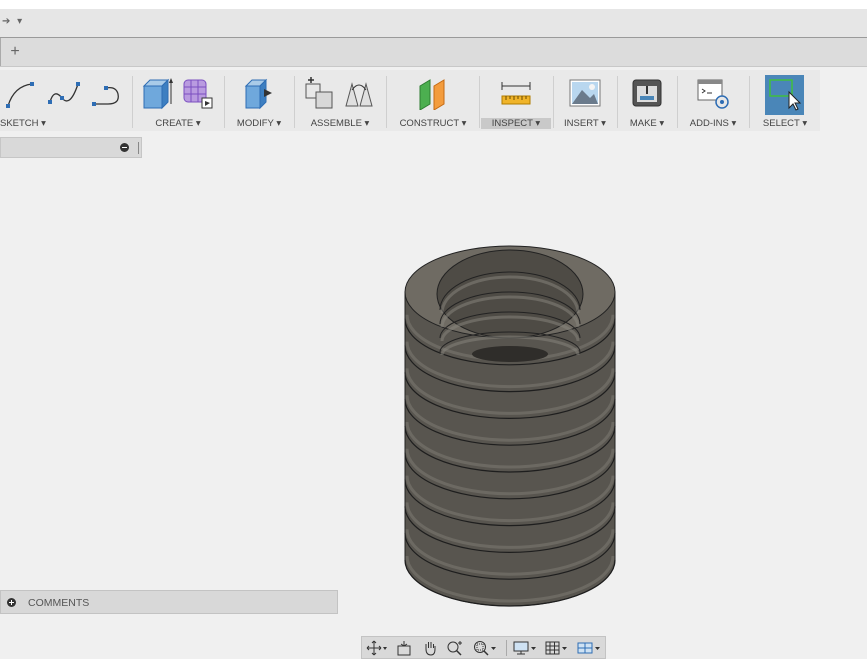  What do you see at coordinates (259, 123) in the screenshot?
I see `modify-menu-label: MODIFY ▾` at bounding box center [259, 123].